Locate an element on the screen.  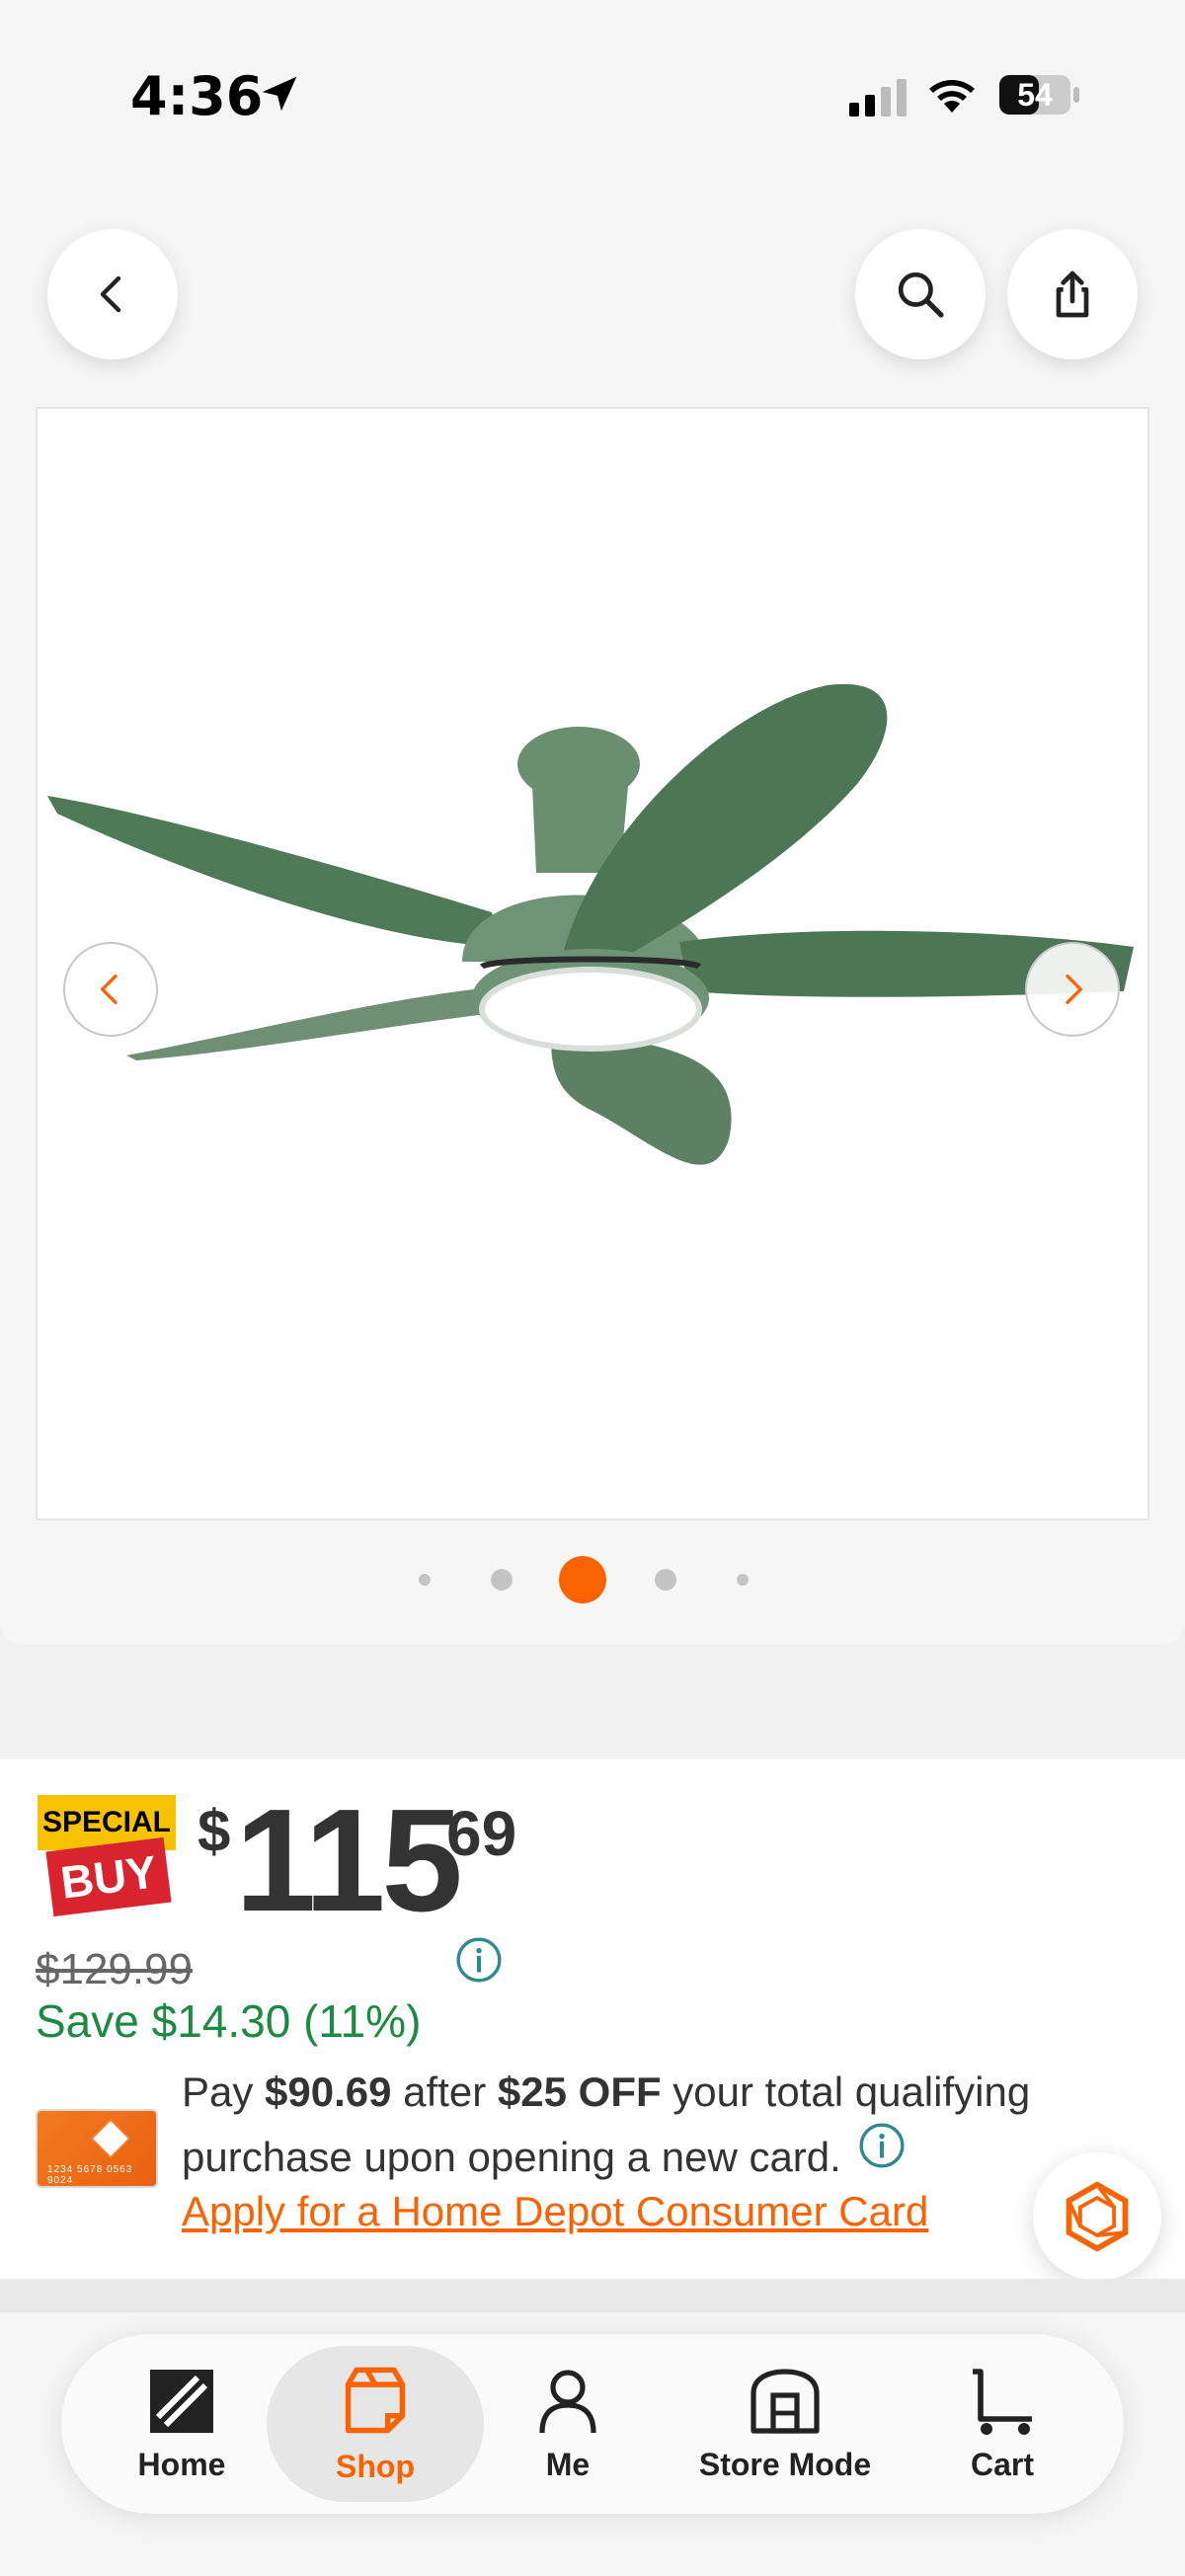
promo-pay-prefix: Pay is located at coordinates (224, 2092).